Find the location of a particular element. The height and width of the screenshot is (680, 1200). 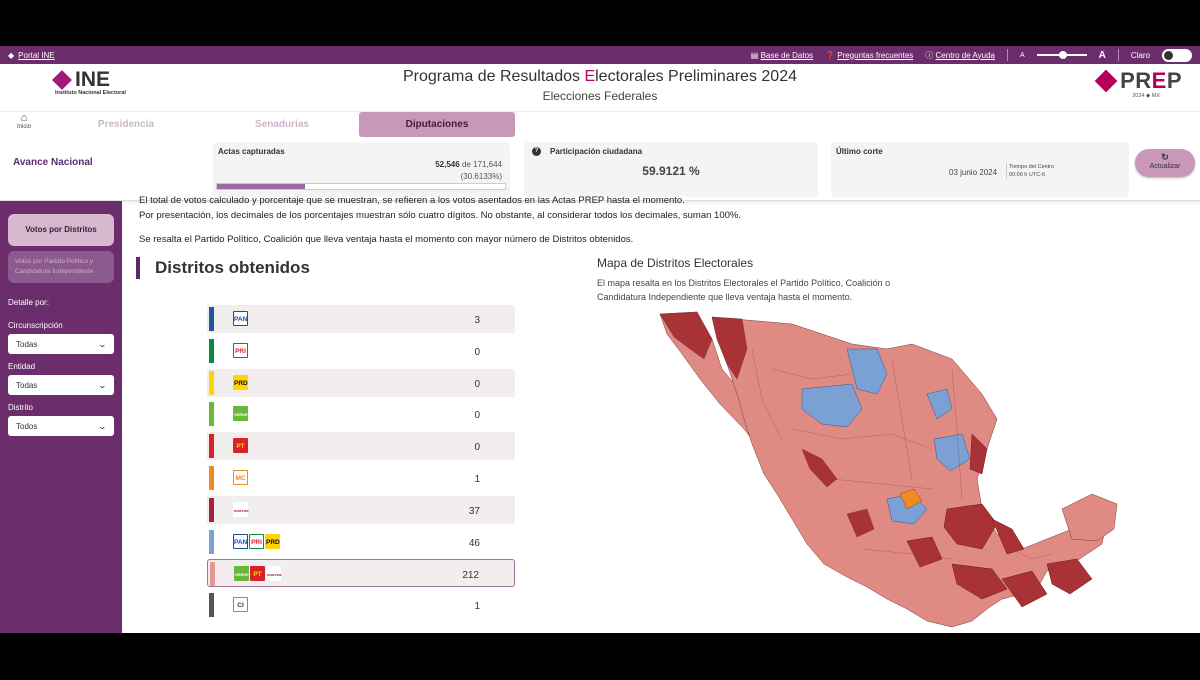

tab-diputaciones: Diputaciones is located at coordinates (437, 124).